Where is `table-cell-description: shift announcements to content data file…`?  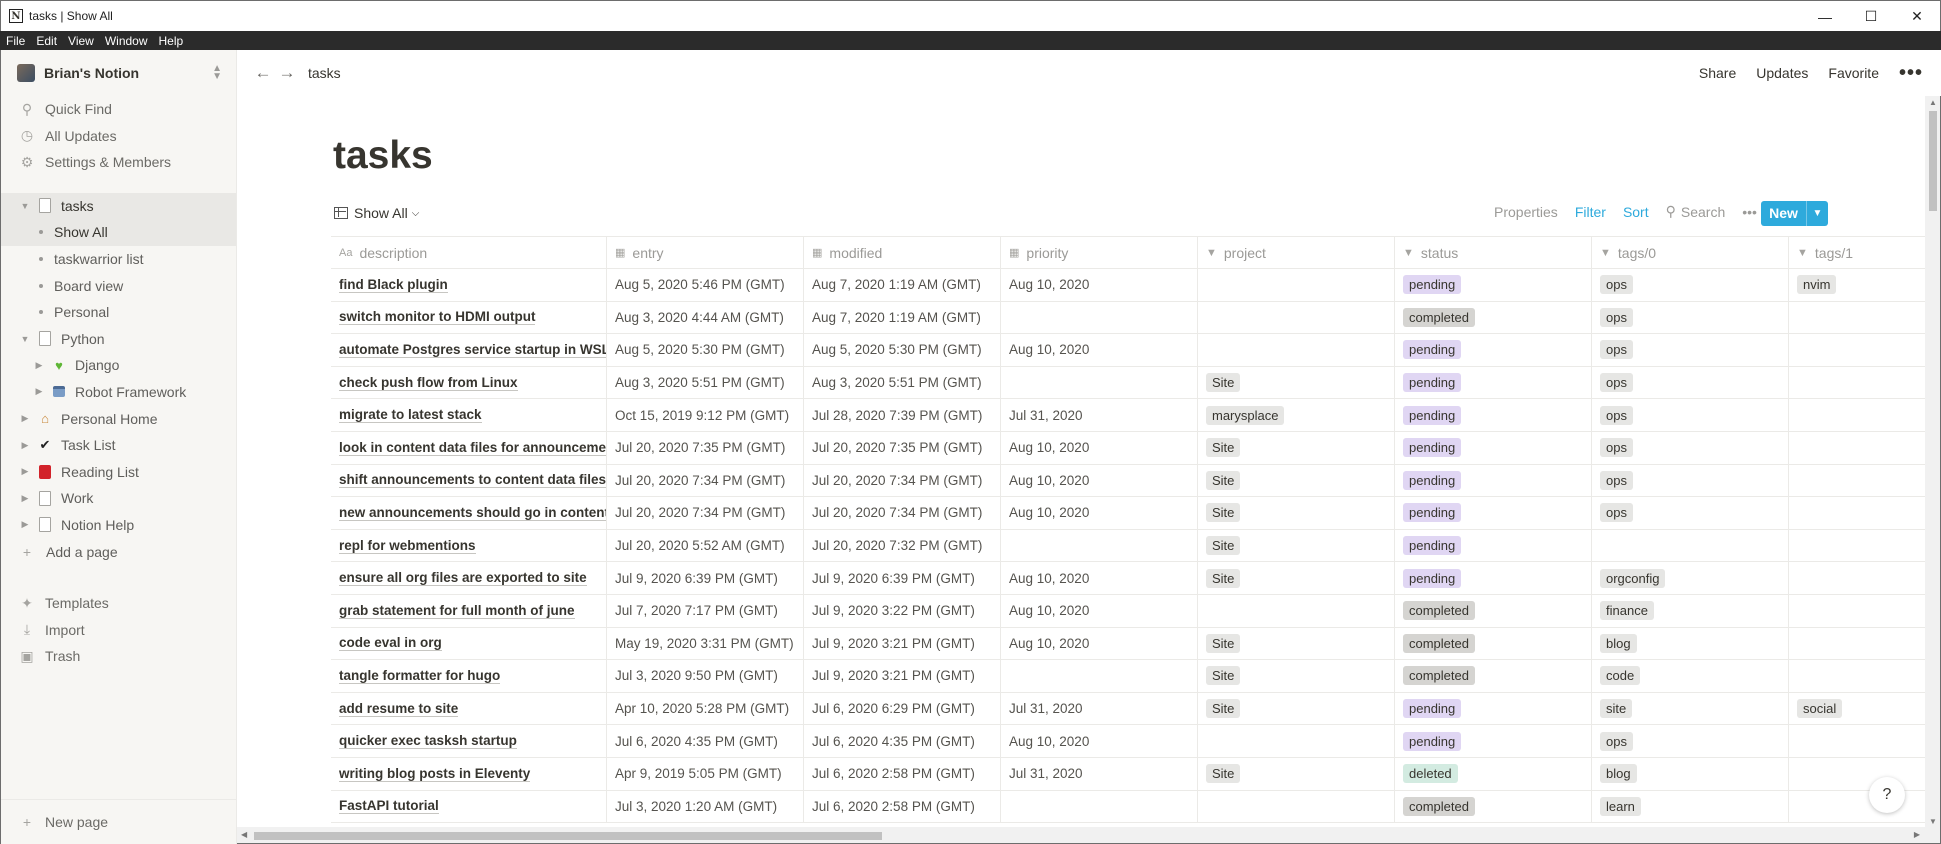
table-cell-description: shift announcements to content data file… is located at coordinates (469, 480).